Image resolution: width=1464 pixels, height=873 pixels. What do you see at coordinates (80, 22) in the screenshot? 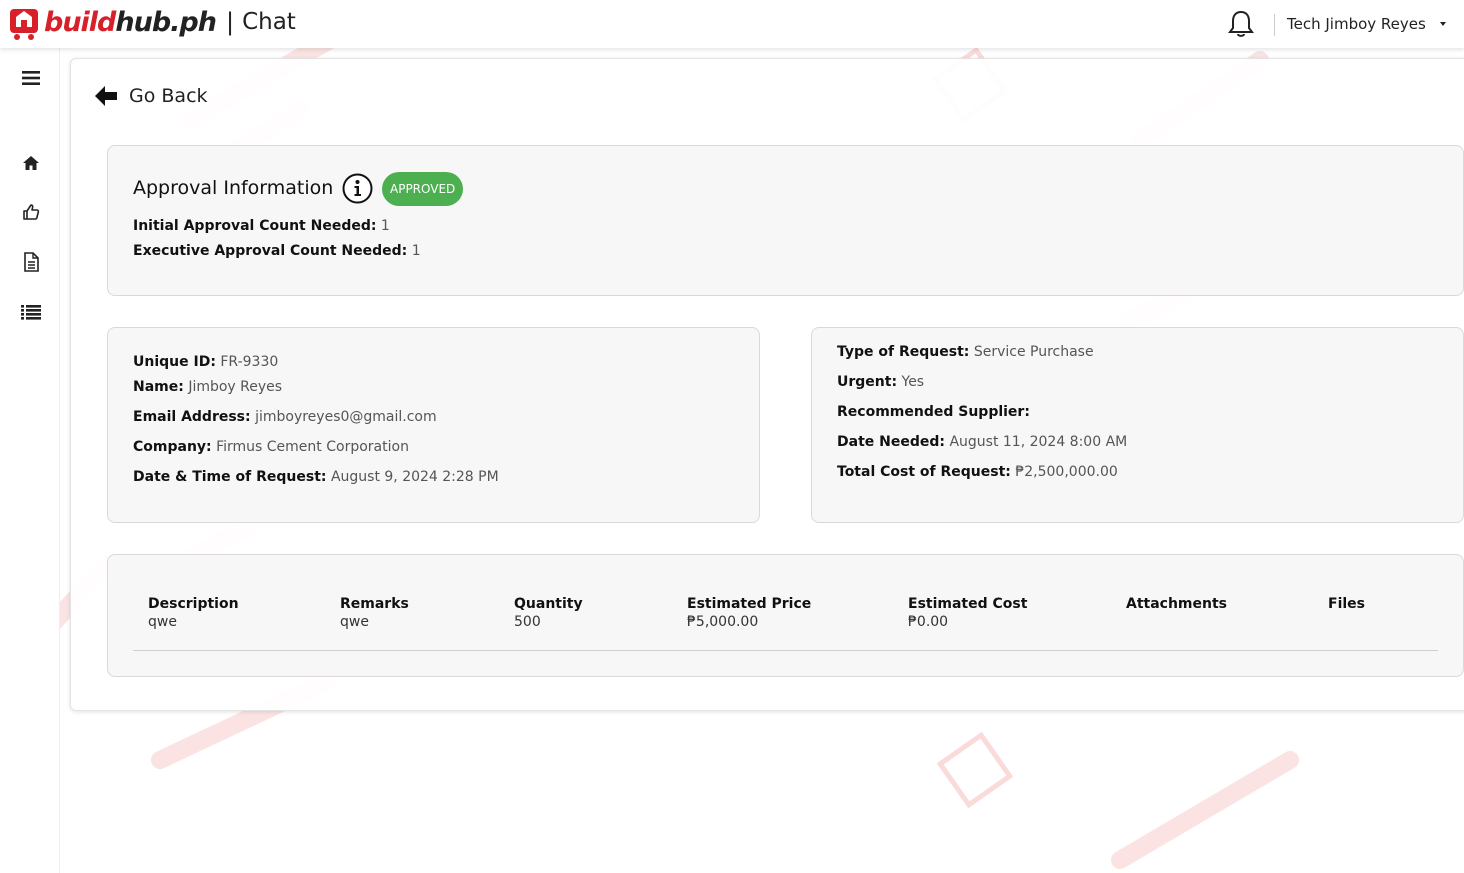
I see `brand-name-part1: build` at bounding box center [80, 22].